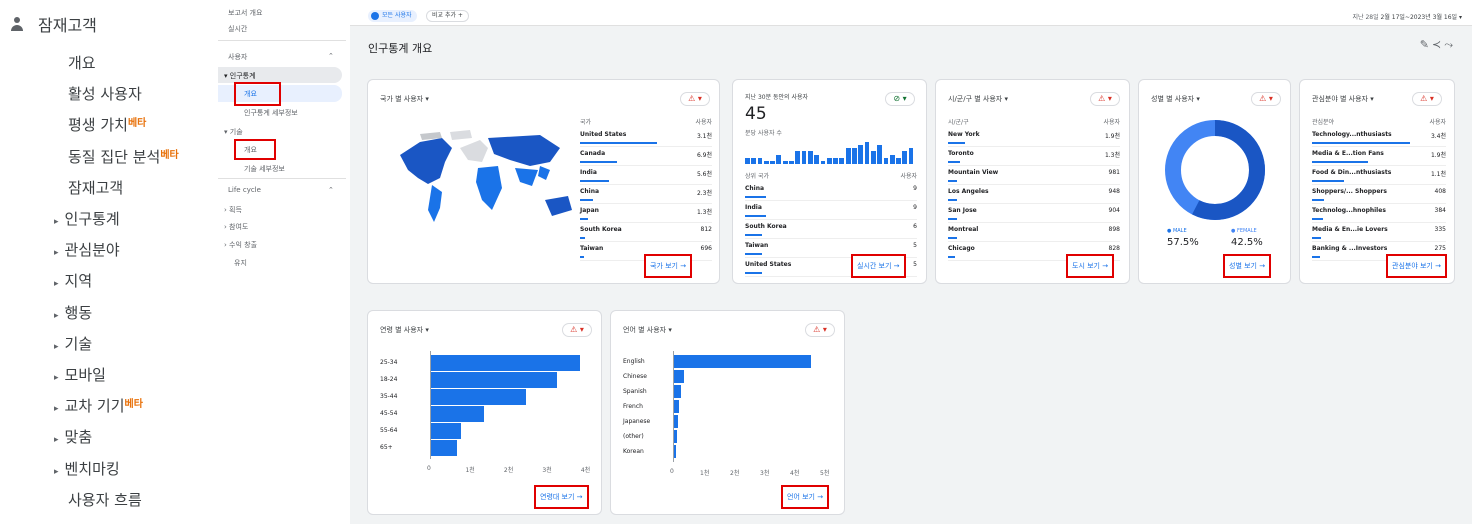 The width and height of the screenshot is (1472, 524). Describe the element at coordinates (87, 468) in the screenshot. I see `left-menu-item: ▸ 벤치마킹` at that location.